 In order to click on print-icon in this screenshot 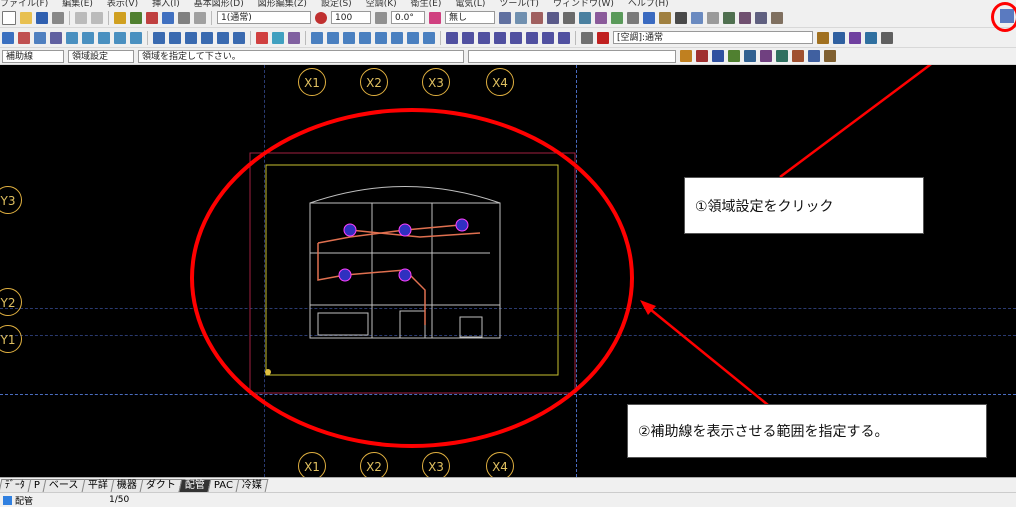, I will do `click(58, 17)`.